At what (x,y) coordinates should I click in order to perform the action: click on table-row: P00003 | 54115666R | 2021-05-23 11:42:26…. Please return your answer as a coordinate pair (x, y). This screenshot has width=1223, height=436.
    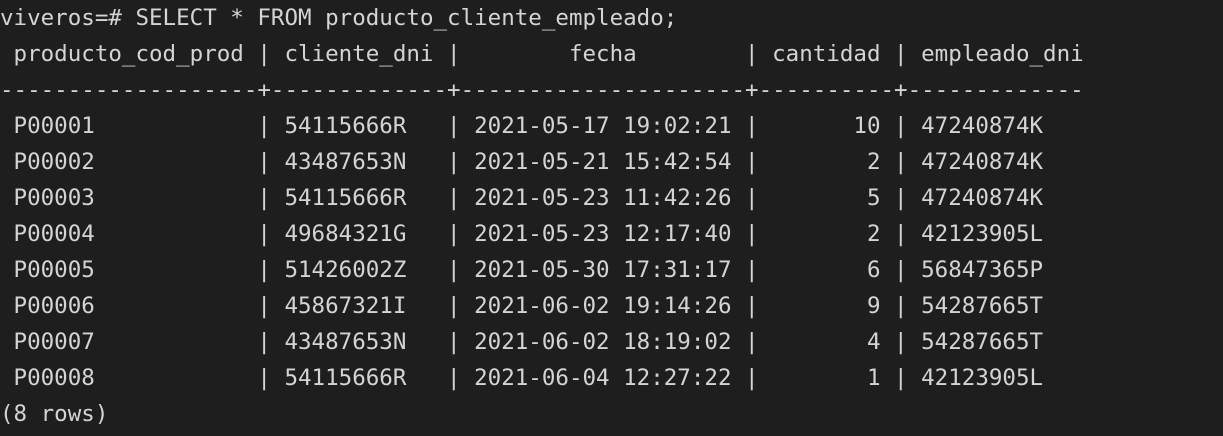
    Looking at the image, I should click on (522, 198).